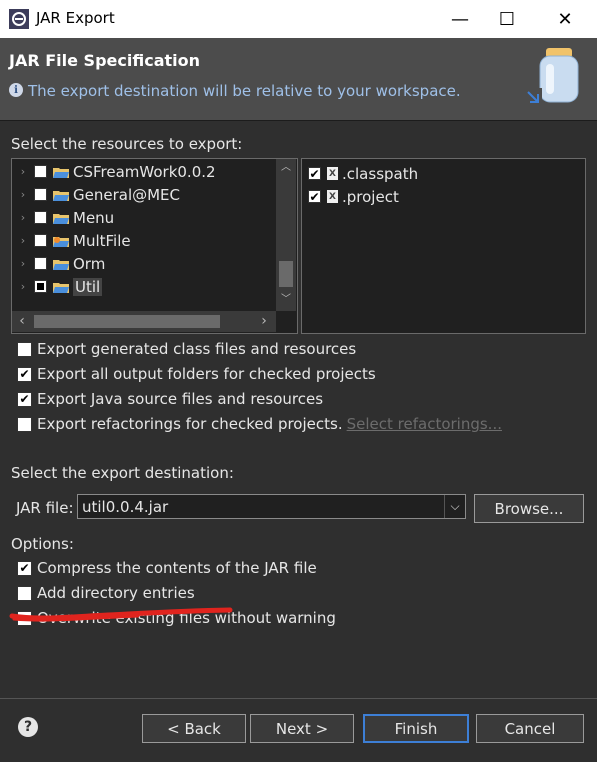 This screenshot has width=597, height=762. I want to click on destination-label: Select the export destination:, so click(122, 473).